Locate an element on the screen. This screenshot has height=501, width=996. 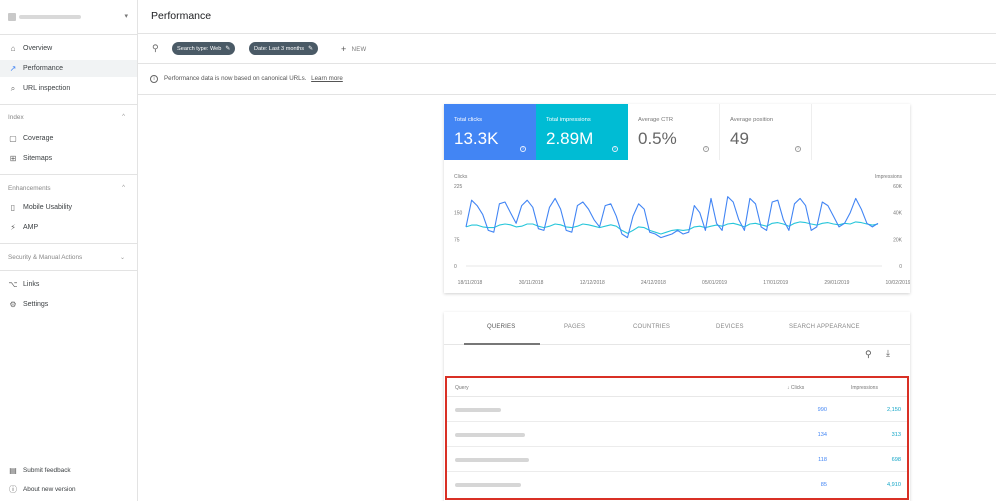
x-tick-label: 05/01/2019 is located at coordinates (714, 283).